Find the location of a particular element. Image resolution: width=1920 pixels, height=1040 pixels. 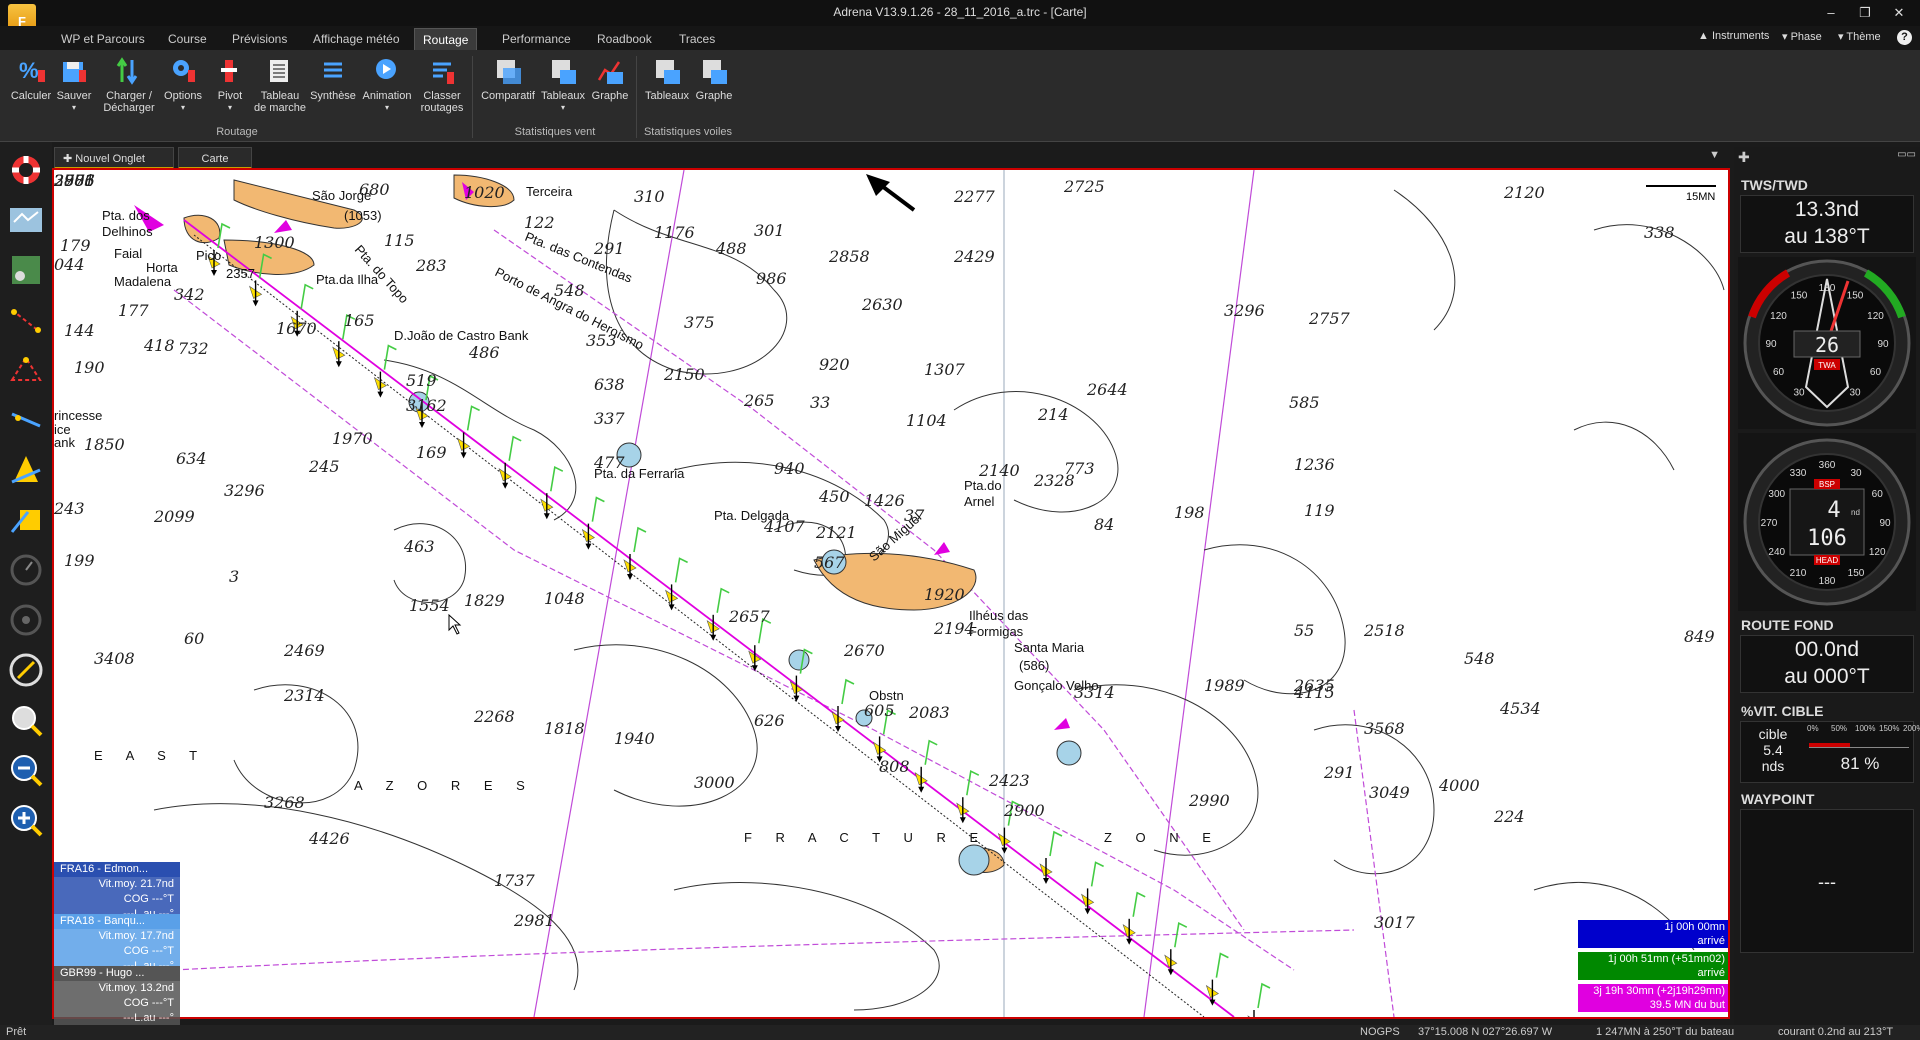

zoom-select-icon is located at coordinates (26, 720).